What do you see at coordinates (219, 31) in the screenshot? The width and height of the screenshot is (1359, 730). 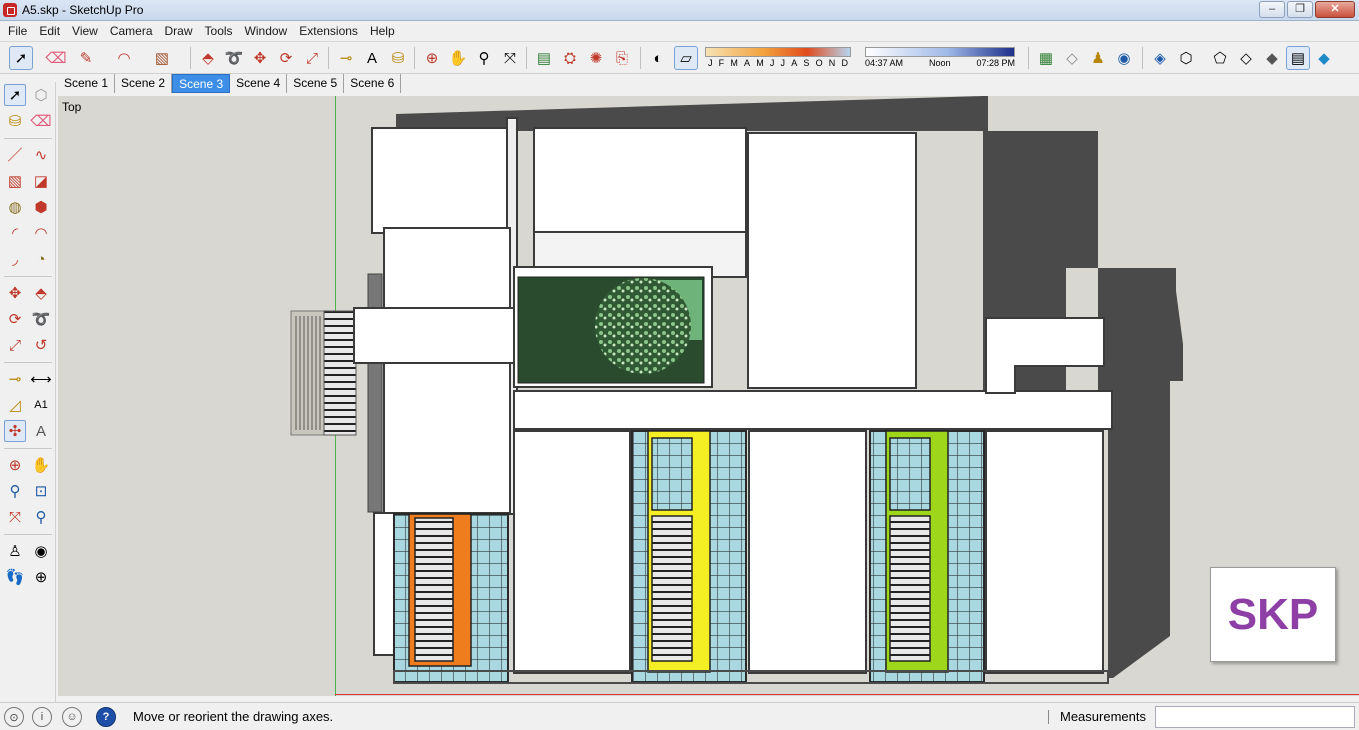 I see `menu-tools: Tools` at bounding box center [219, 31].